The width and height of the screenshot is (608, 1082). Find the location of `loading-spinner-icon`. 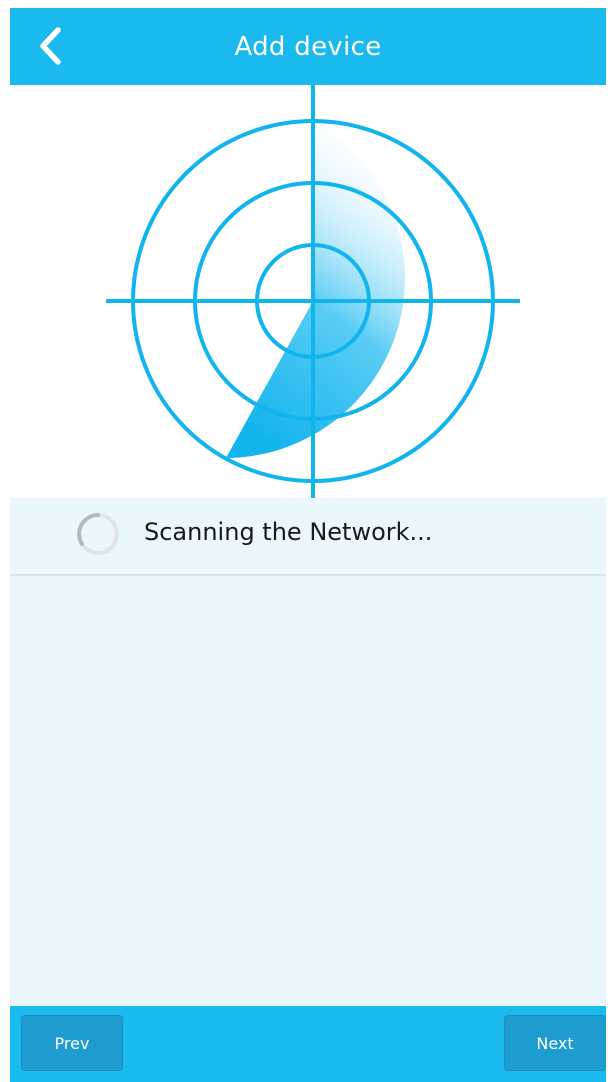

loading-spinner-icon is located at coordinates (98, 534).